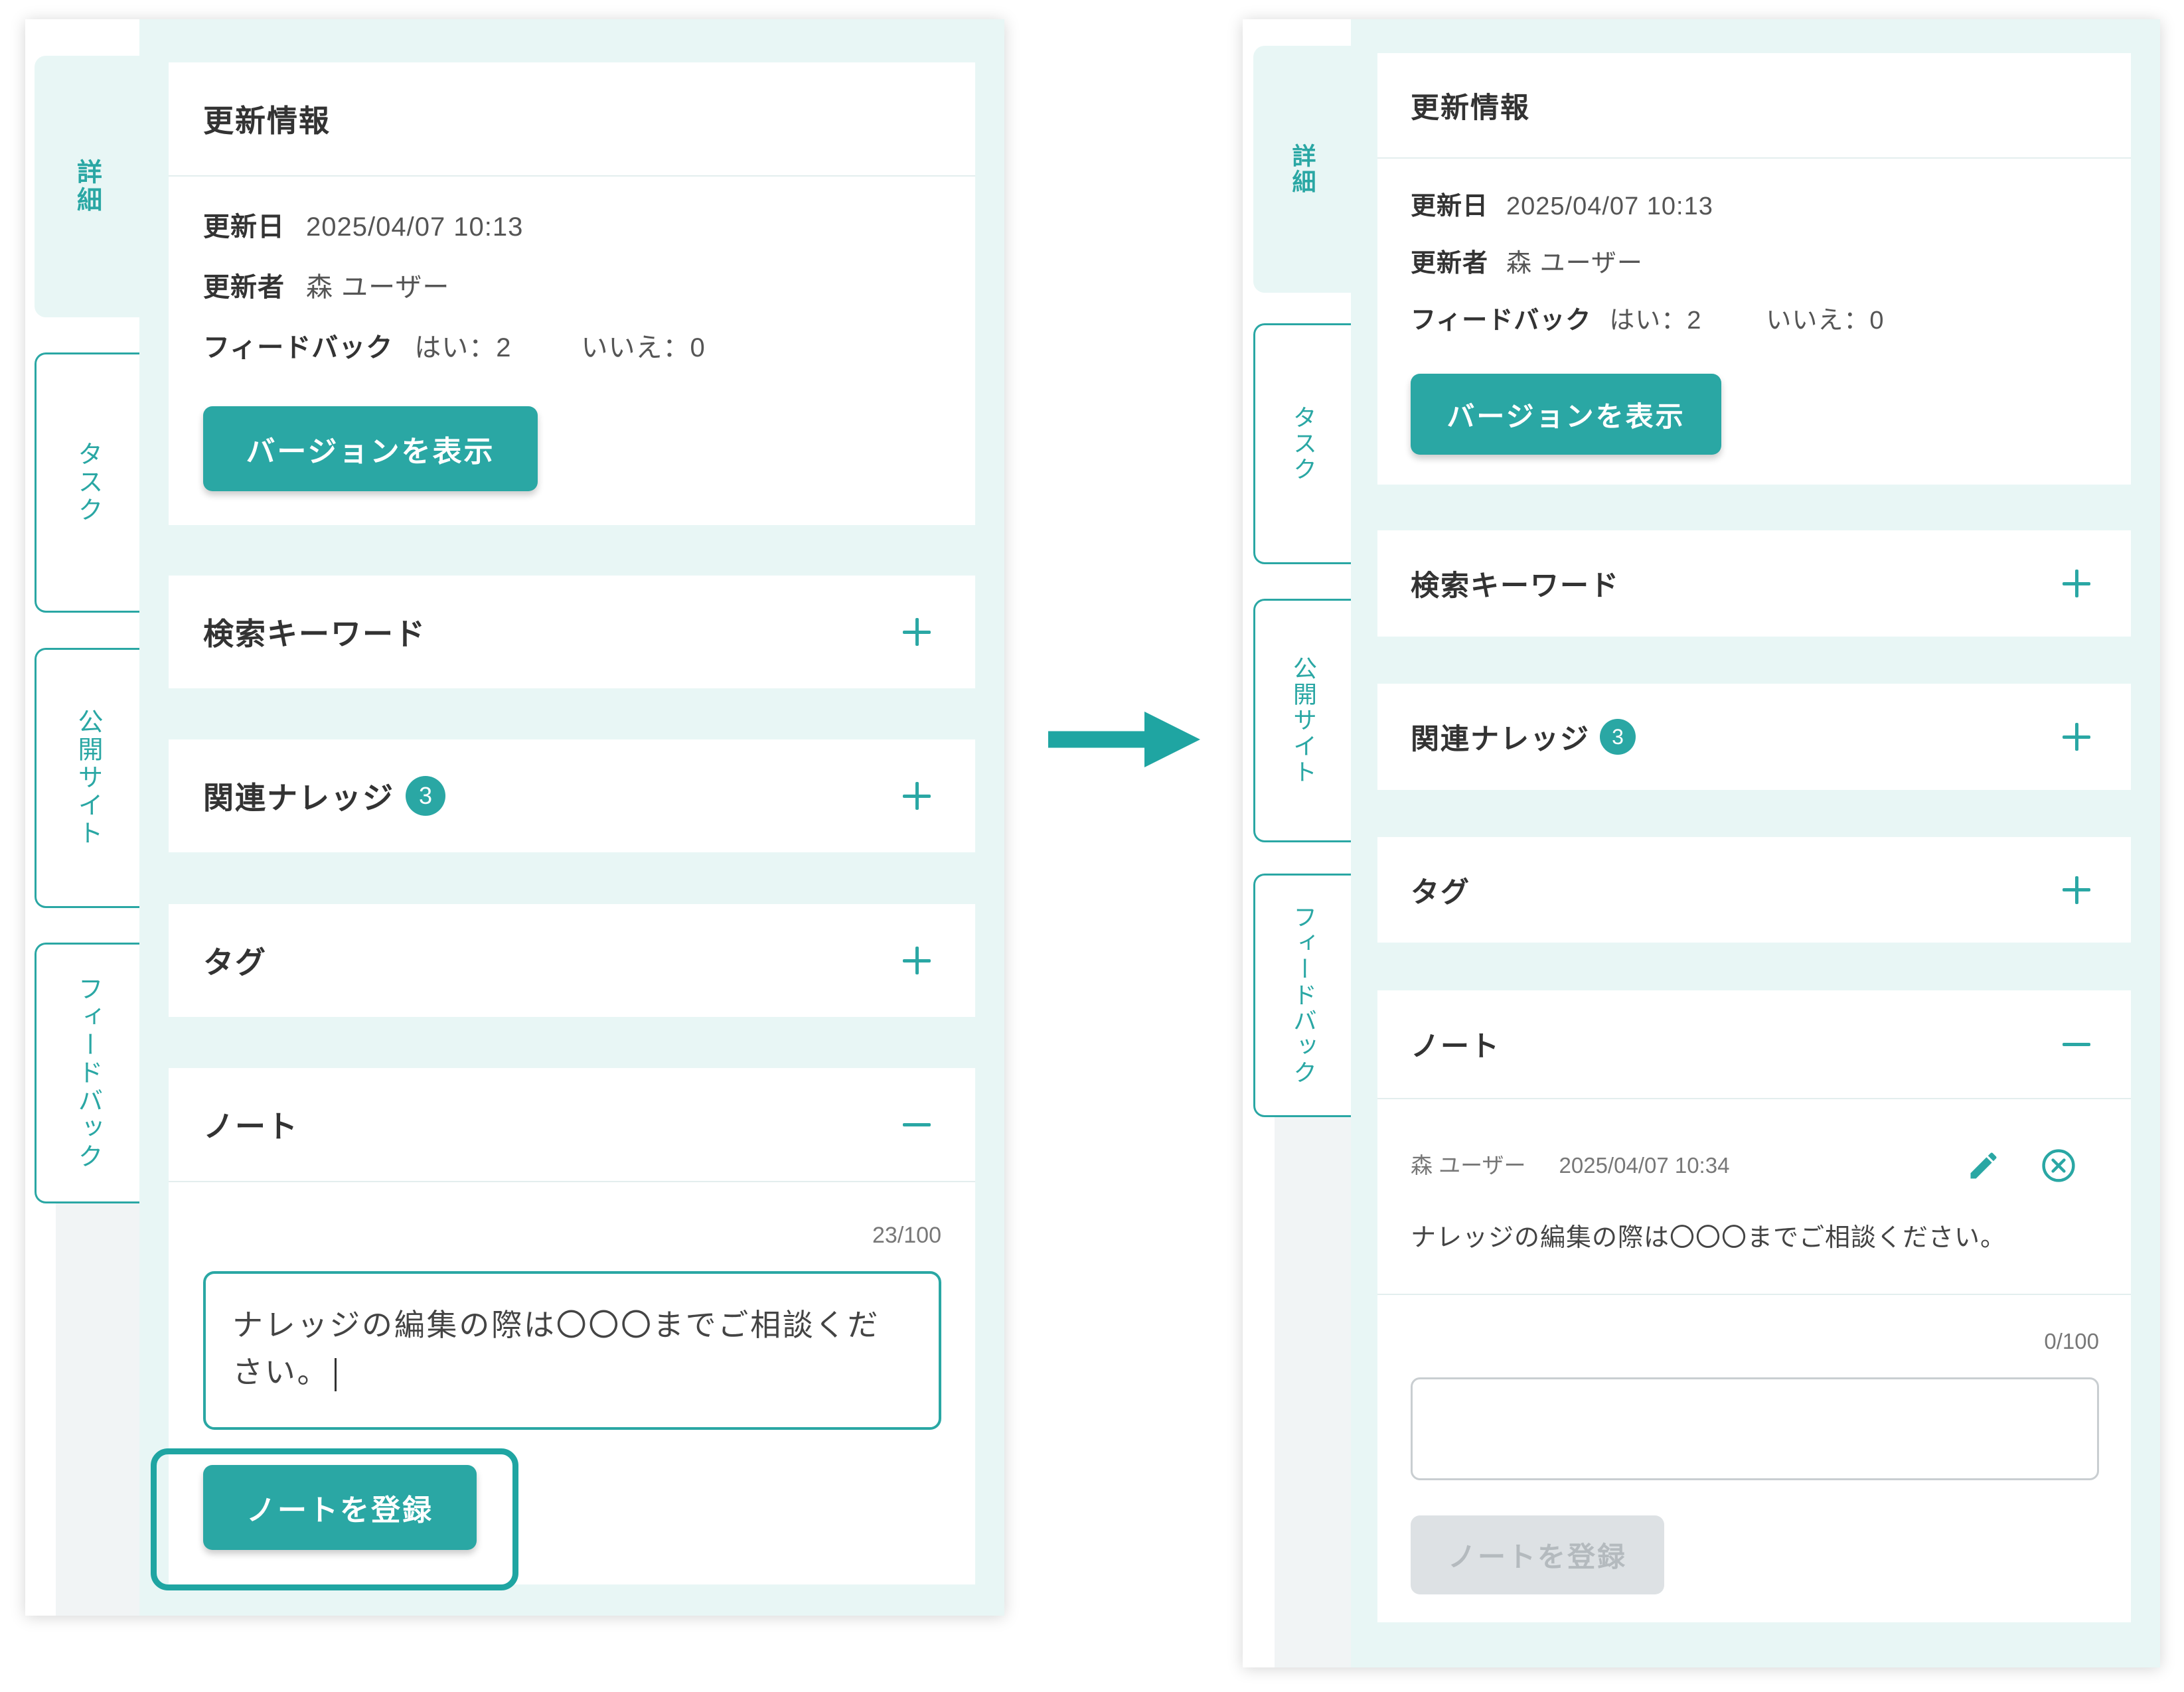 The height and width of the screenshot is (1692, 2184). I want to click on note-char-counter: 0/100, so click(2071, 1341).